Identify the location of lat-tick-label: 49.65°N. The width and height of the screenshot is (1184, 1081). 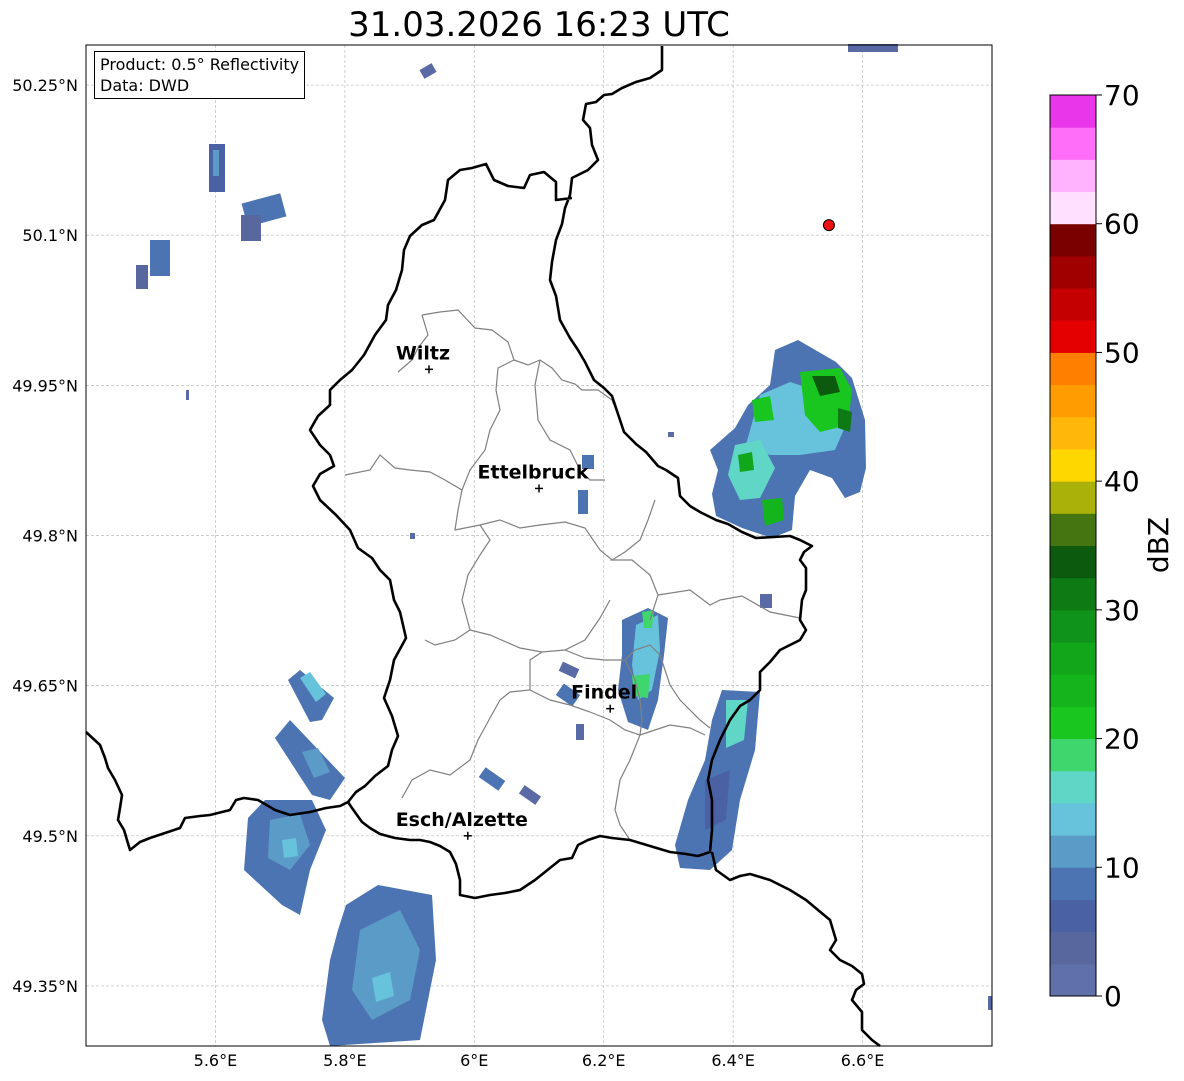
(45, 686).